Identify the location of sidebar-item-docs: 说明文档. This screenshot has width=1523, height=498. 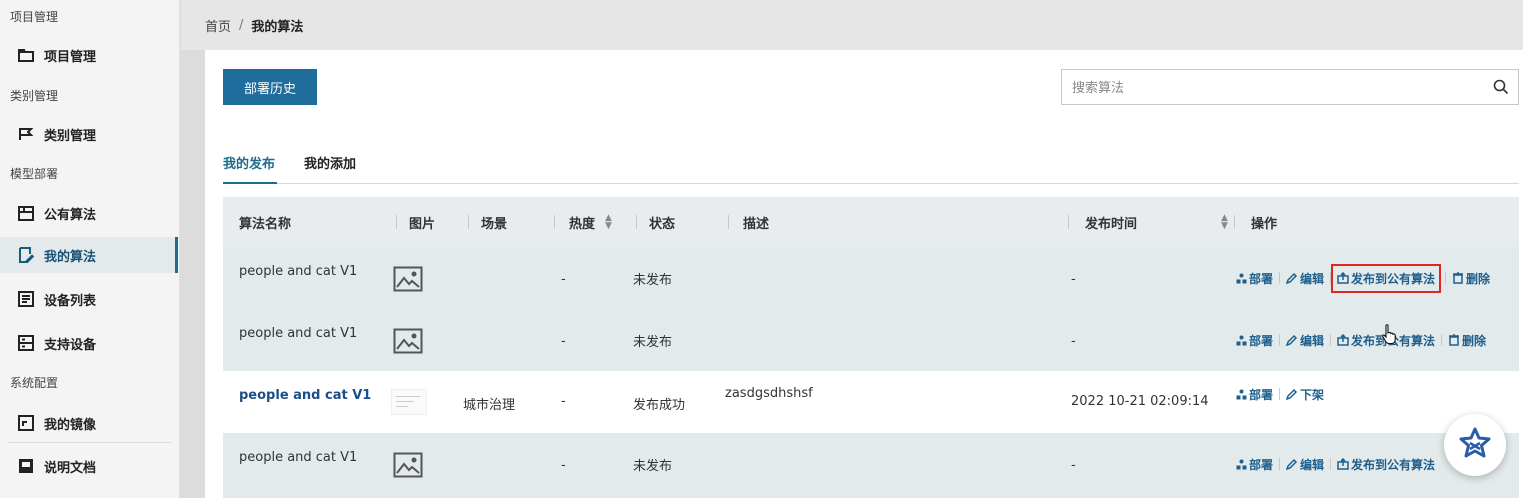
(89, 466).